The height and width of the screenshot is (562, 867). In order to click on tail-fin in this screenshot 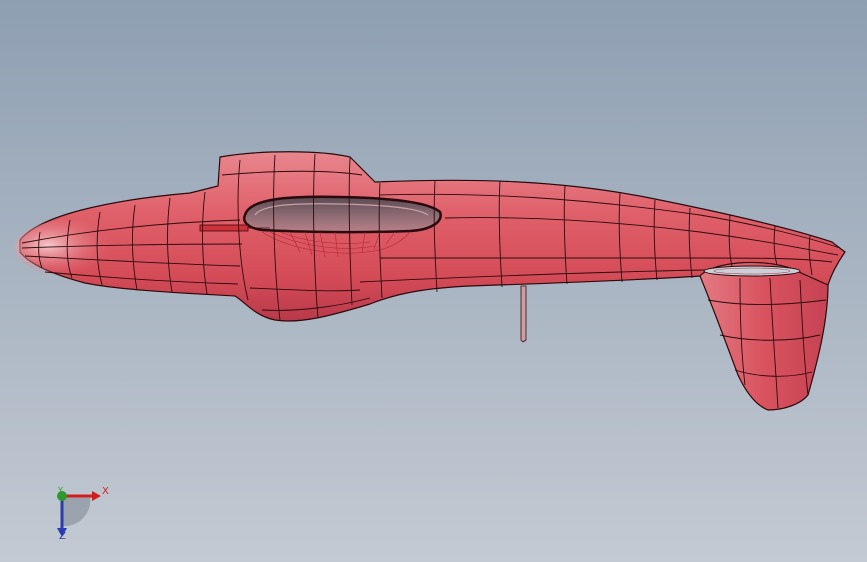, I will do `click(764, 336)`.